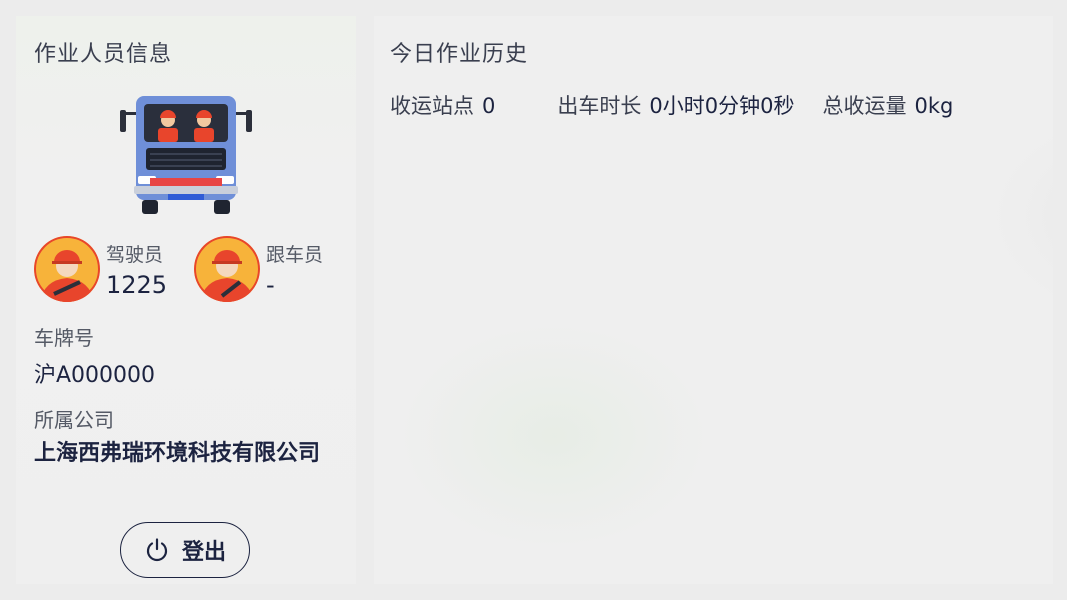 The image size is (1067, 600). I want to click on driver-role-label: 驾驶员, so click(135, 255).